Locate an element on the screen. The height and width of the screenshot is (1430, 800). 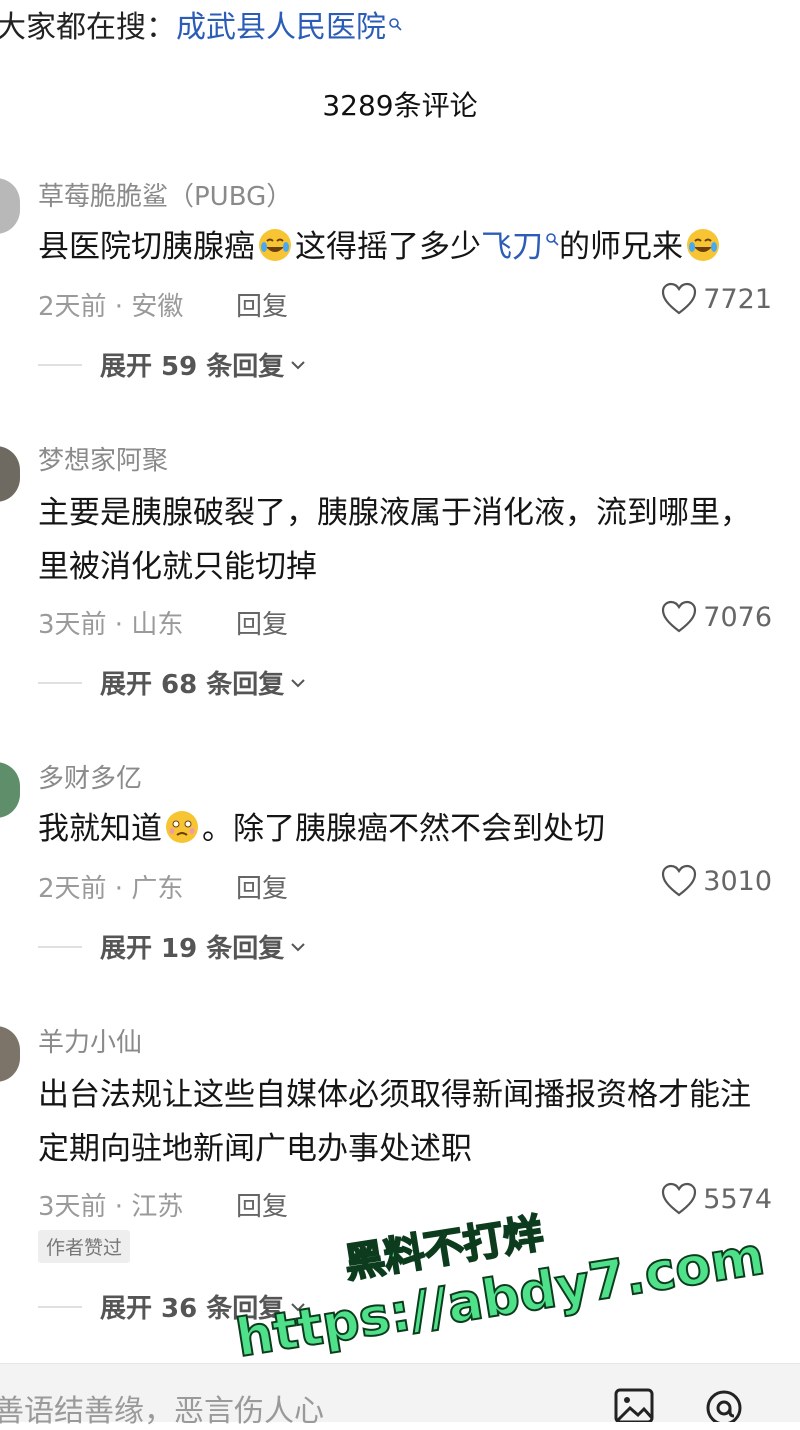
comment-time-location: 3天前 · 山东 is located at coordinates (111, 625).